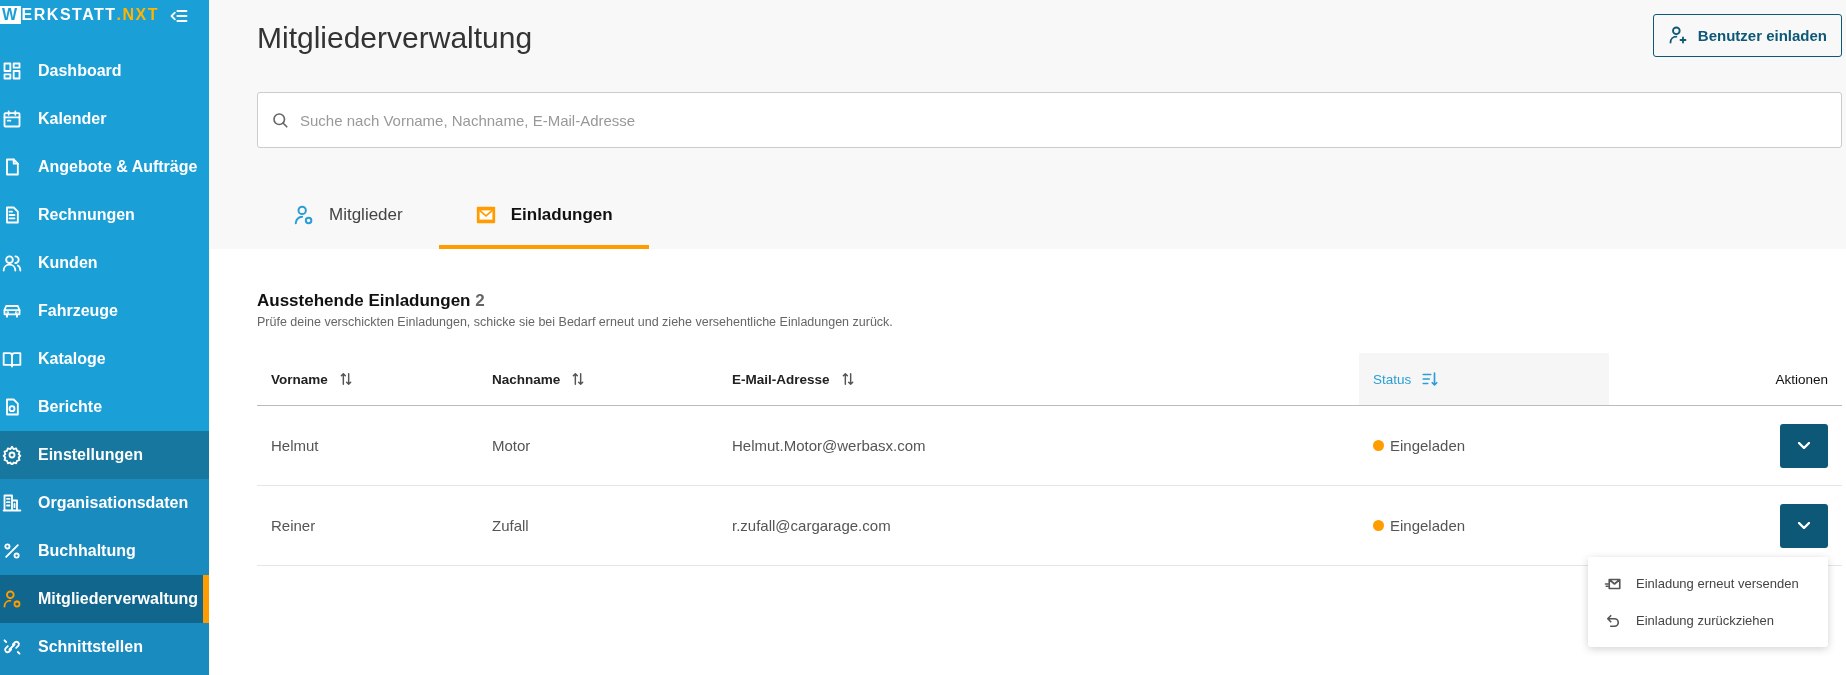  What do you see at coordinates (1747, 35) in the screenshot?
I see `invite-user-button: Benutzer einladen` at bounding box center [1747, 35].